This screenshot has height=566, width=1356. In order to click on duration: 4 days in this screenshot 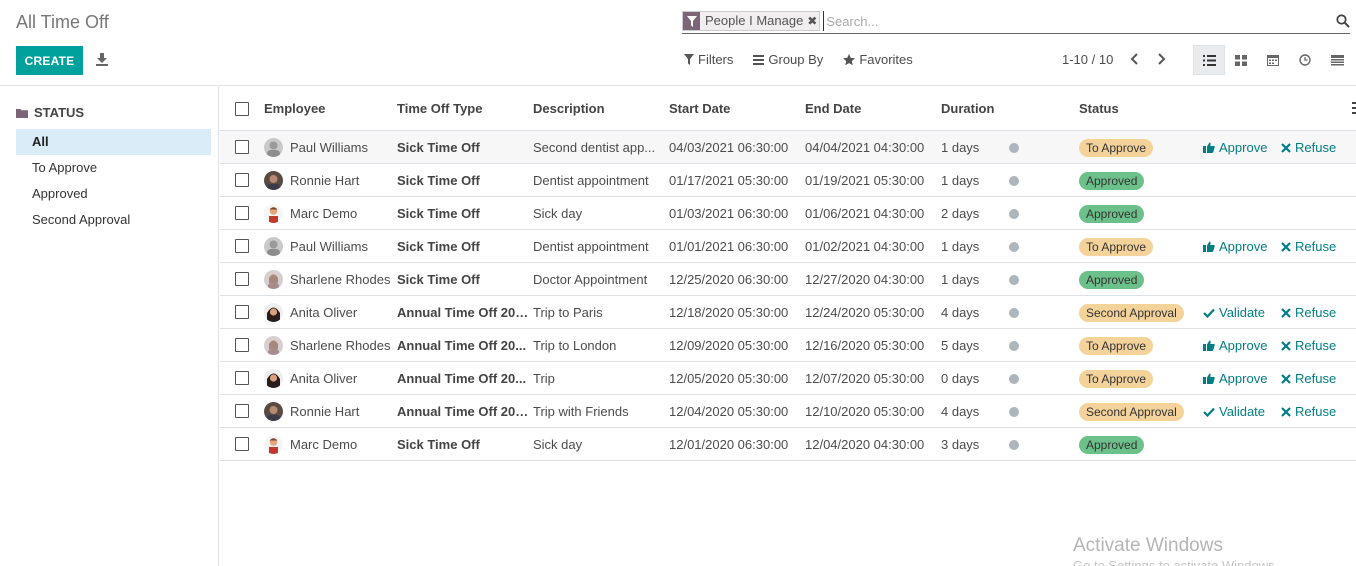, I will do `click(960, 411)`.